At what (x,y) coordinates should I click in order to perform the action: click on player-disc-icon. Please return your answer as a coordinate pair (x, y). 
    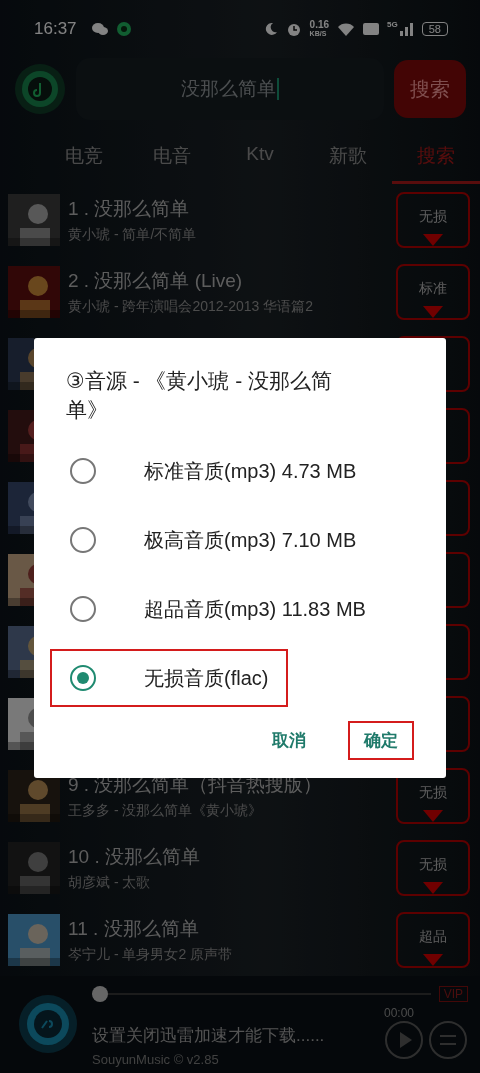
    Looking at the image, I should click on (48, 1024).